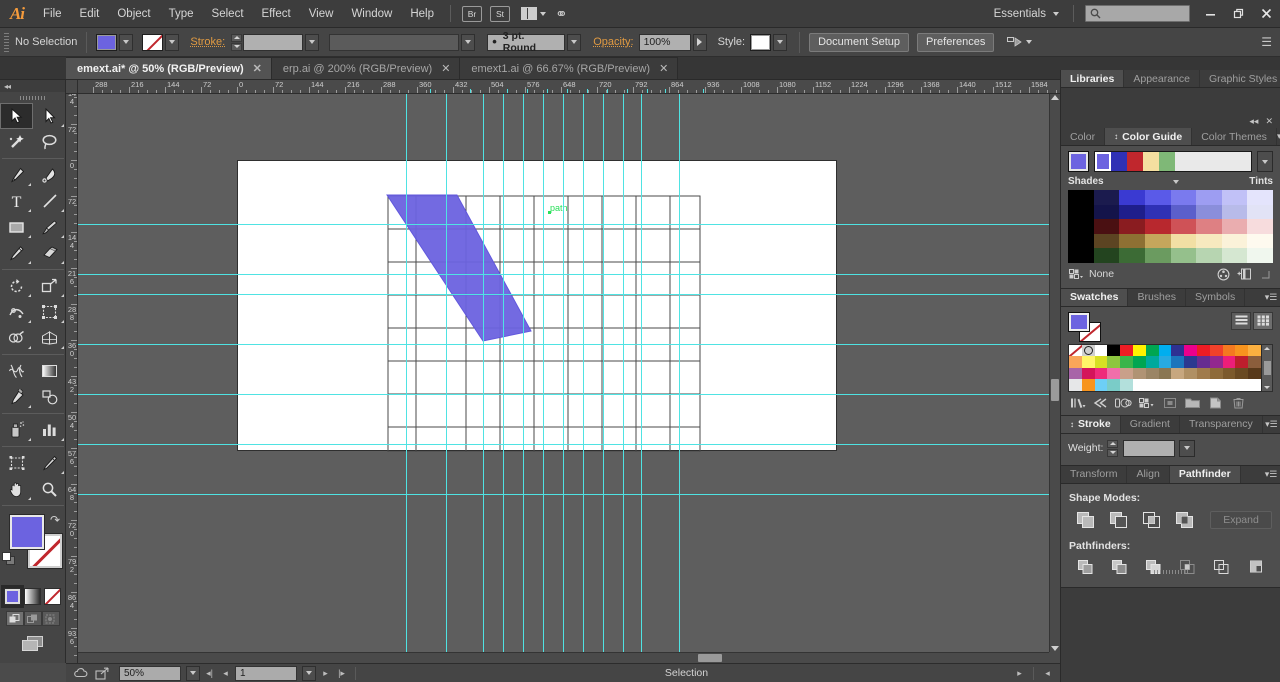 The width and height of the screenshot is (1280, 682). I want to click on menu-view: View, so click(321, 14).